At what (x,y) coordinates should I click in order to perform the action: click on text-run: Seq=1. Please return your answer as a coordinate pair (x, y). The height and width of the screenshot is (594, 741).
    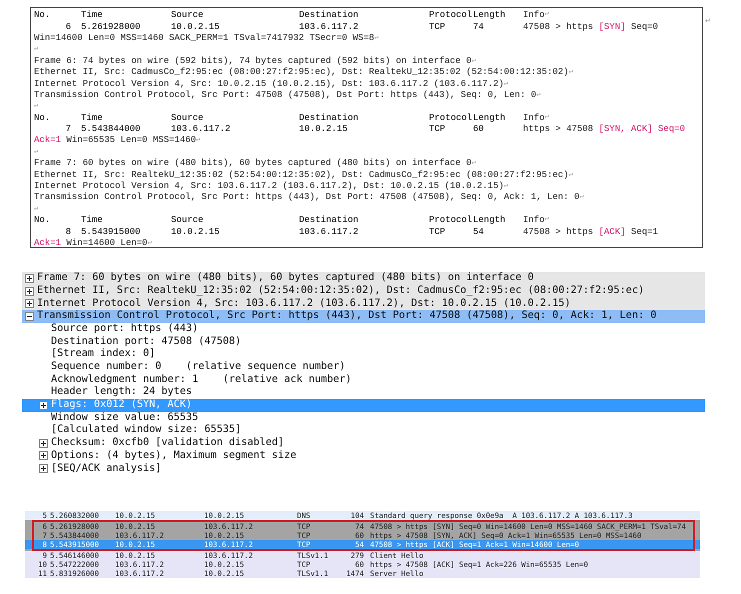
    Looking at the image, I should click on (644, 232).